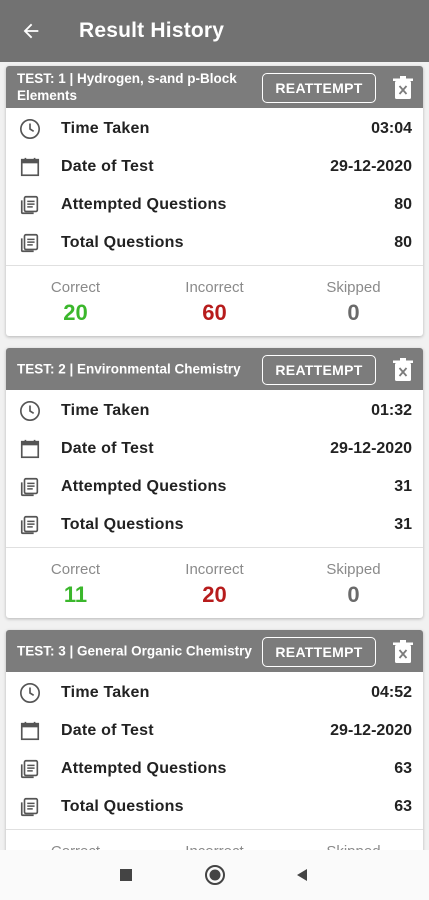  Describe the element at coordinates (214, 243) in the screenshot. I see `total-row: Total Questions 80` at that location.